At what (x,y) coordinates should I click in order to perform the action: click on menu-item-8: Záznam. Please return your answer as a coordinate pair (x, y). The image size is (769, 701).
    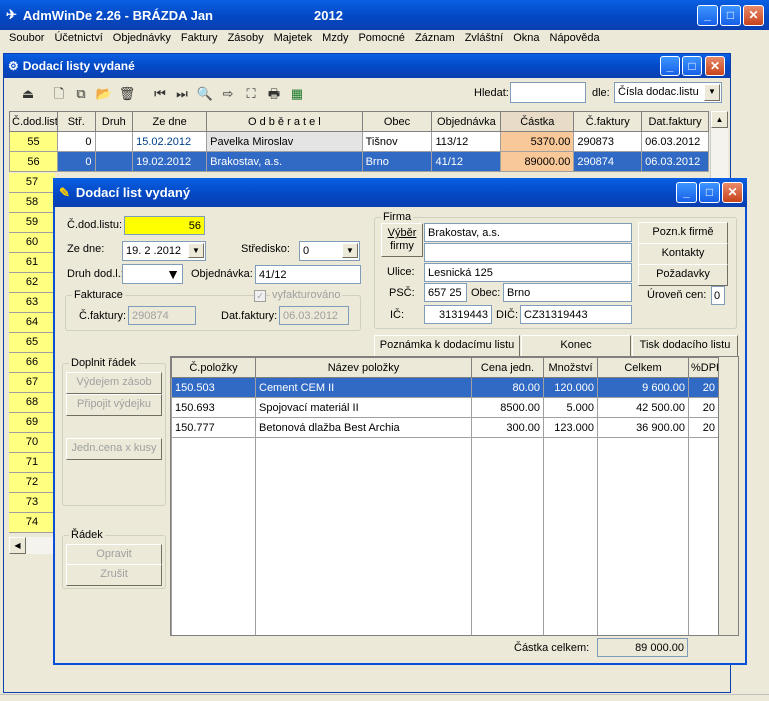
    Looking at the image, I should click on (435, 41).